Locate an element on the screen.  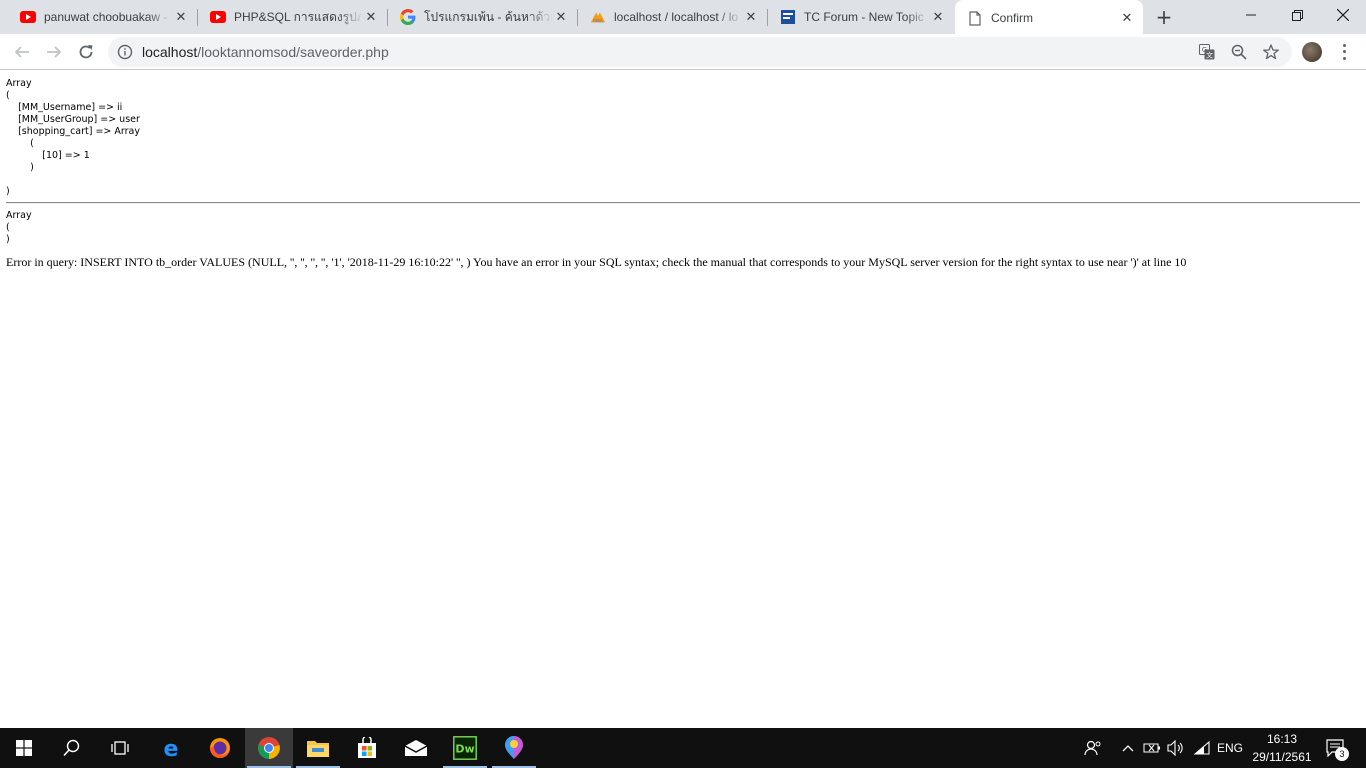
folder-icon is located at coordinates (318, 749).